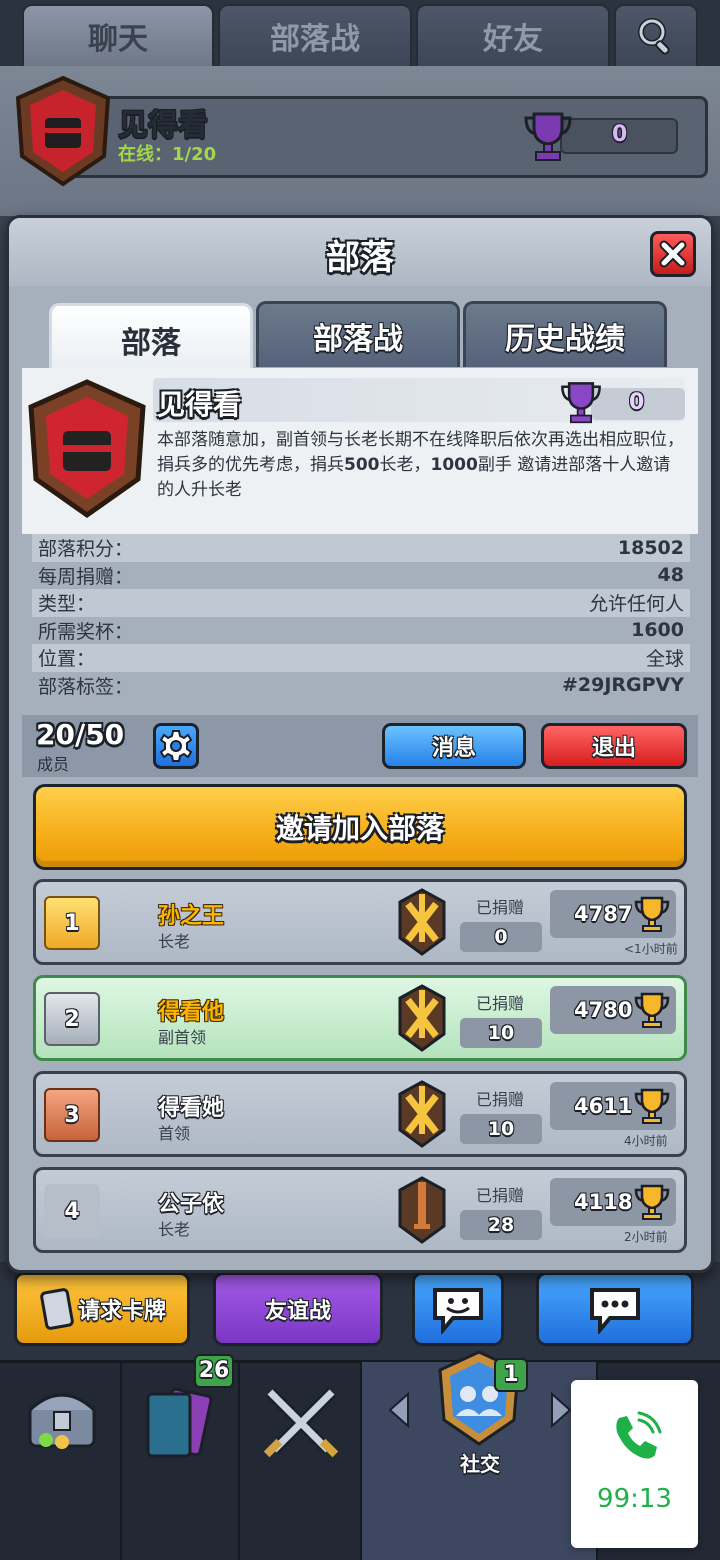  Describe the element at coordinates (651, 949) in the screenshot. I see `last-seen: <1小时前` at that location.